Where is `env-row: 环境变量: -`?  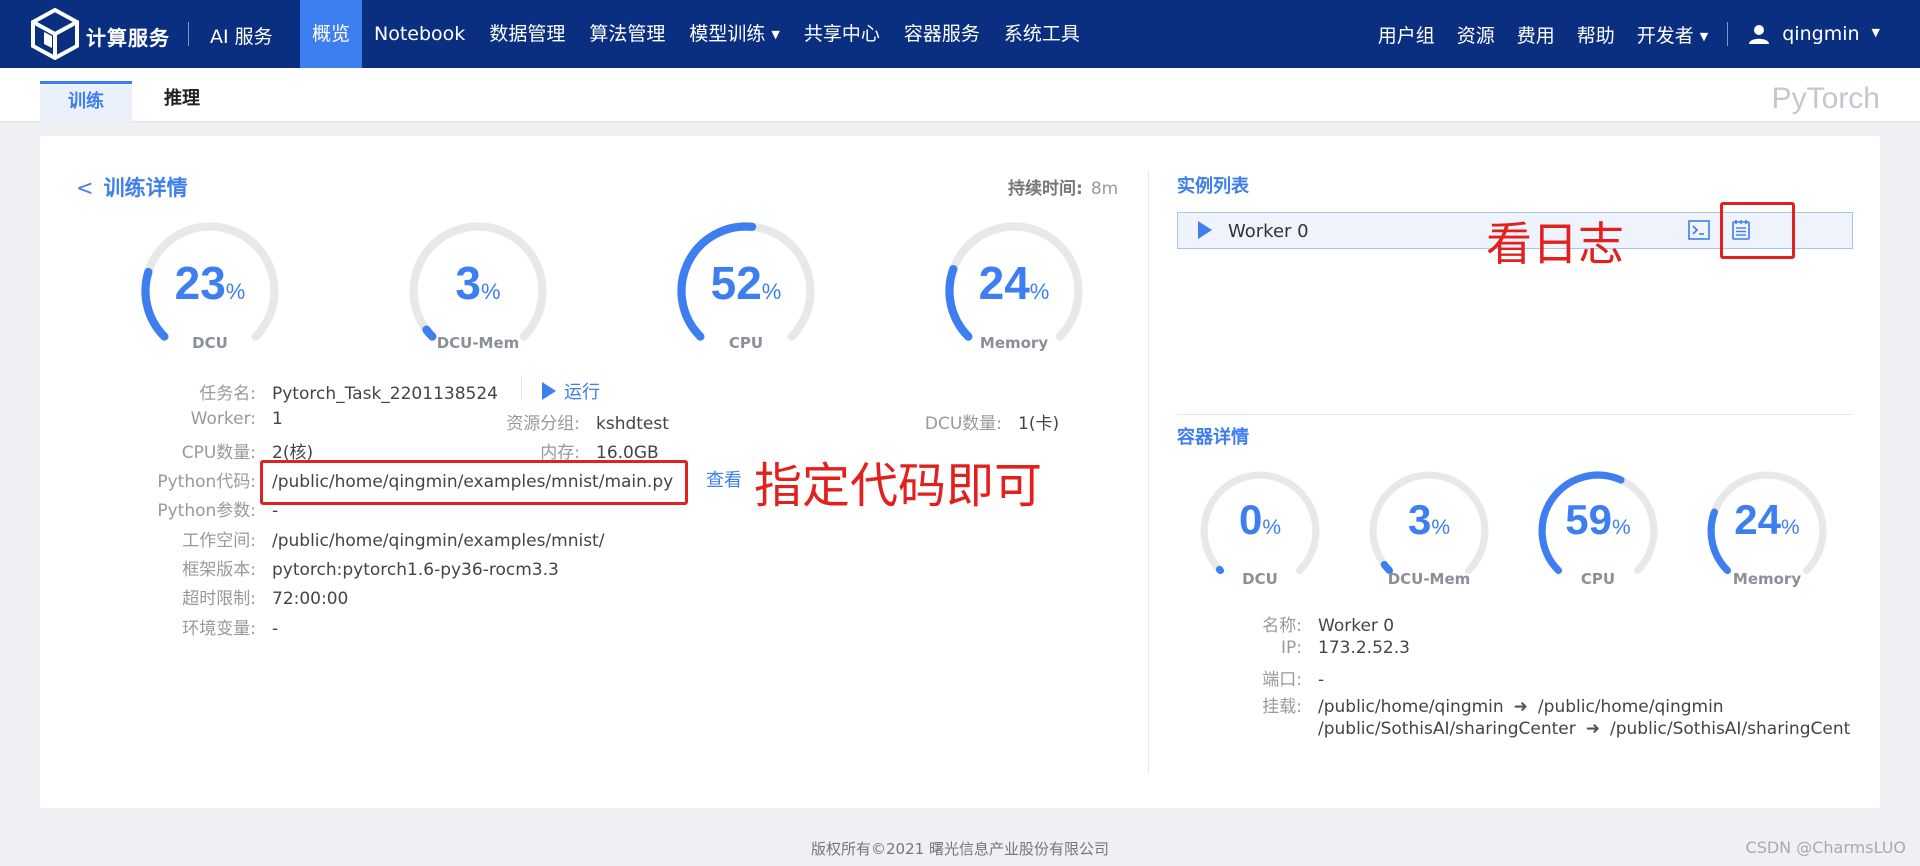 env-row: 环境变量: - is located at coordinates (209, 626).